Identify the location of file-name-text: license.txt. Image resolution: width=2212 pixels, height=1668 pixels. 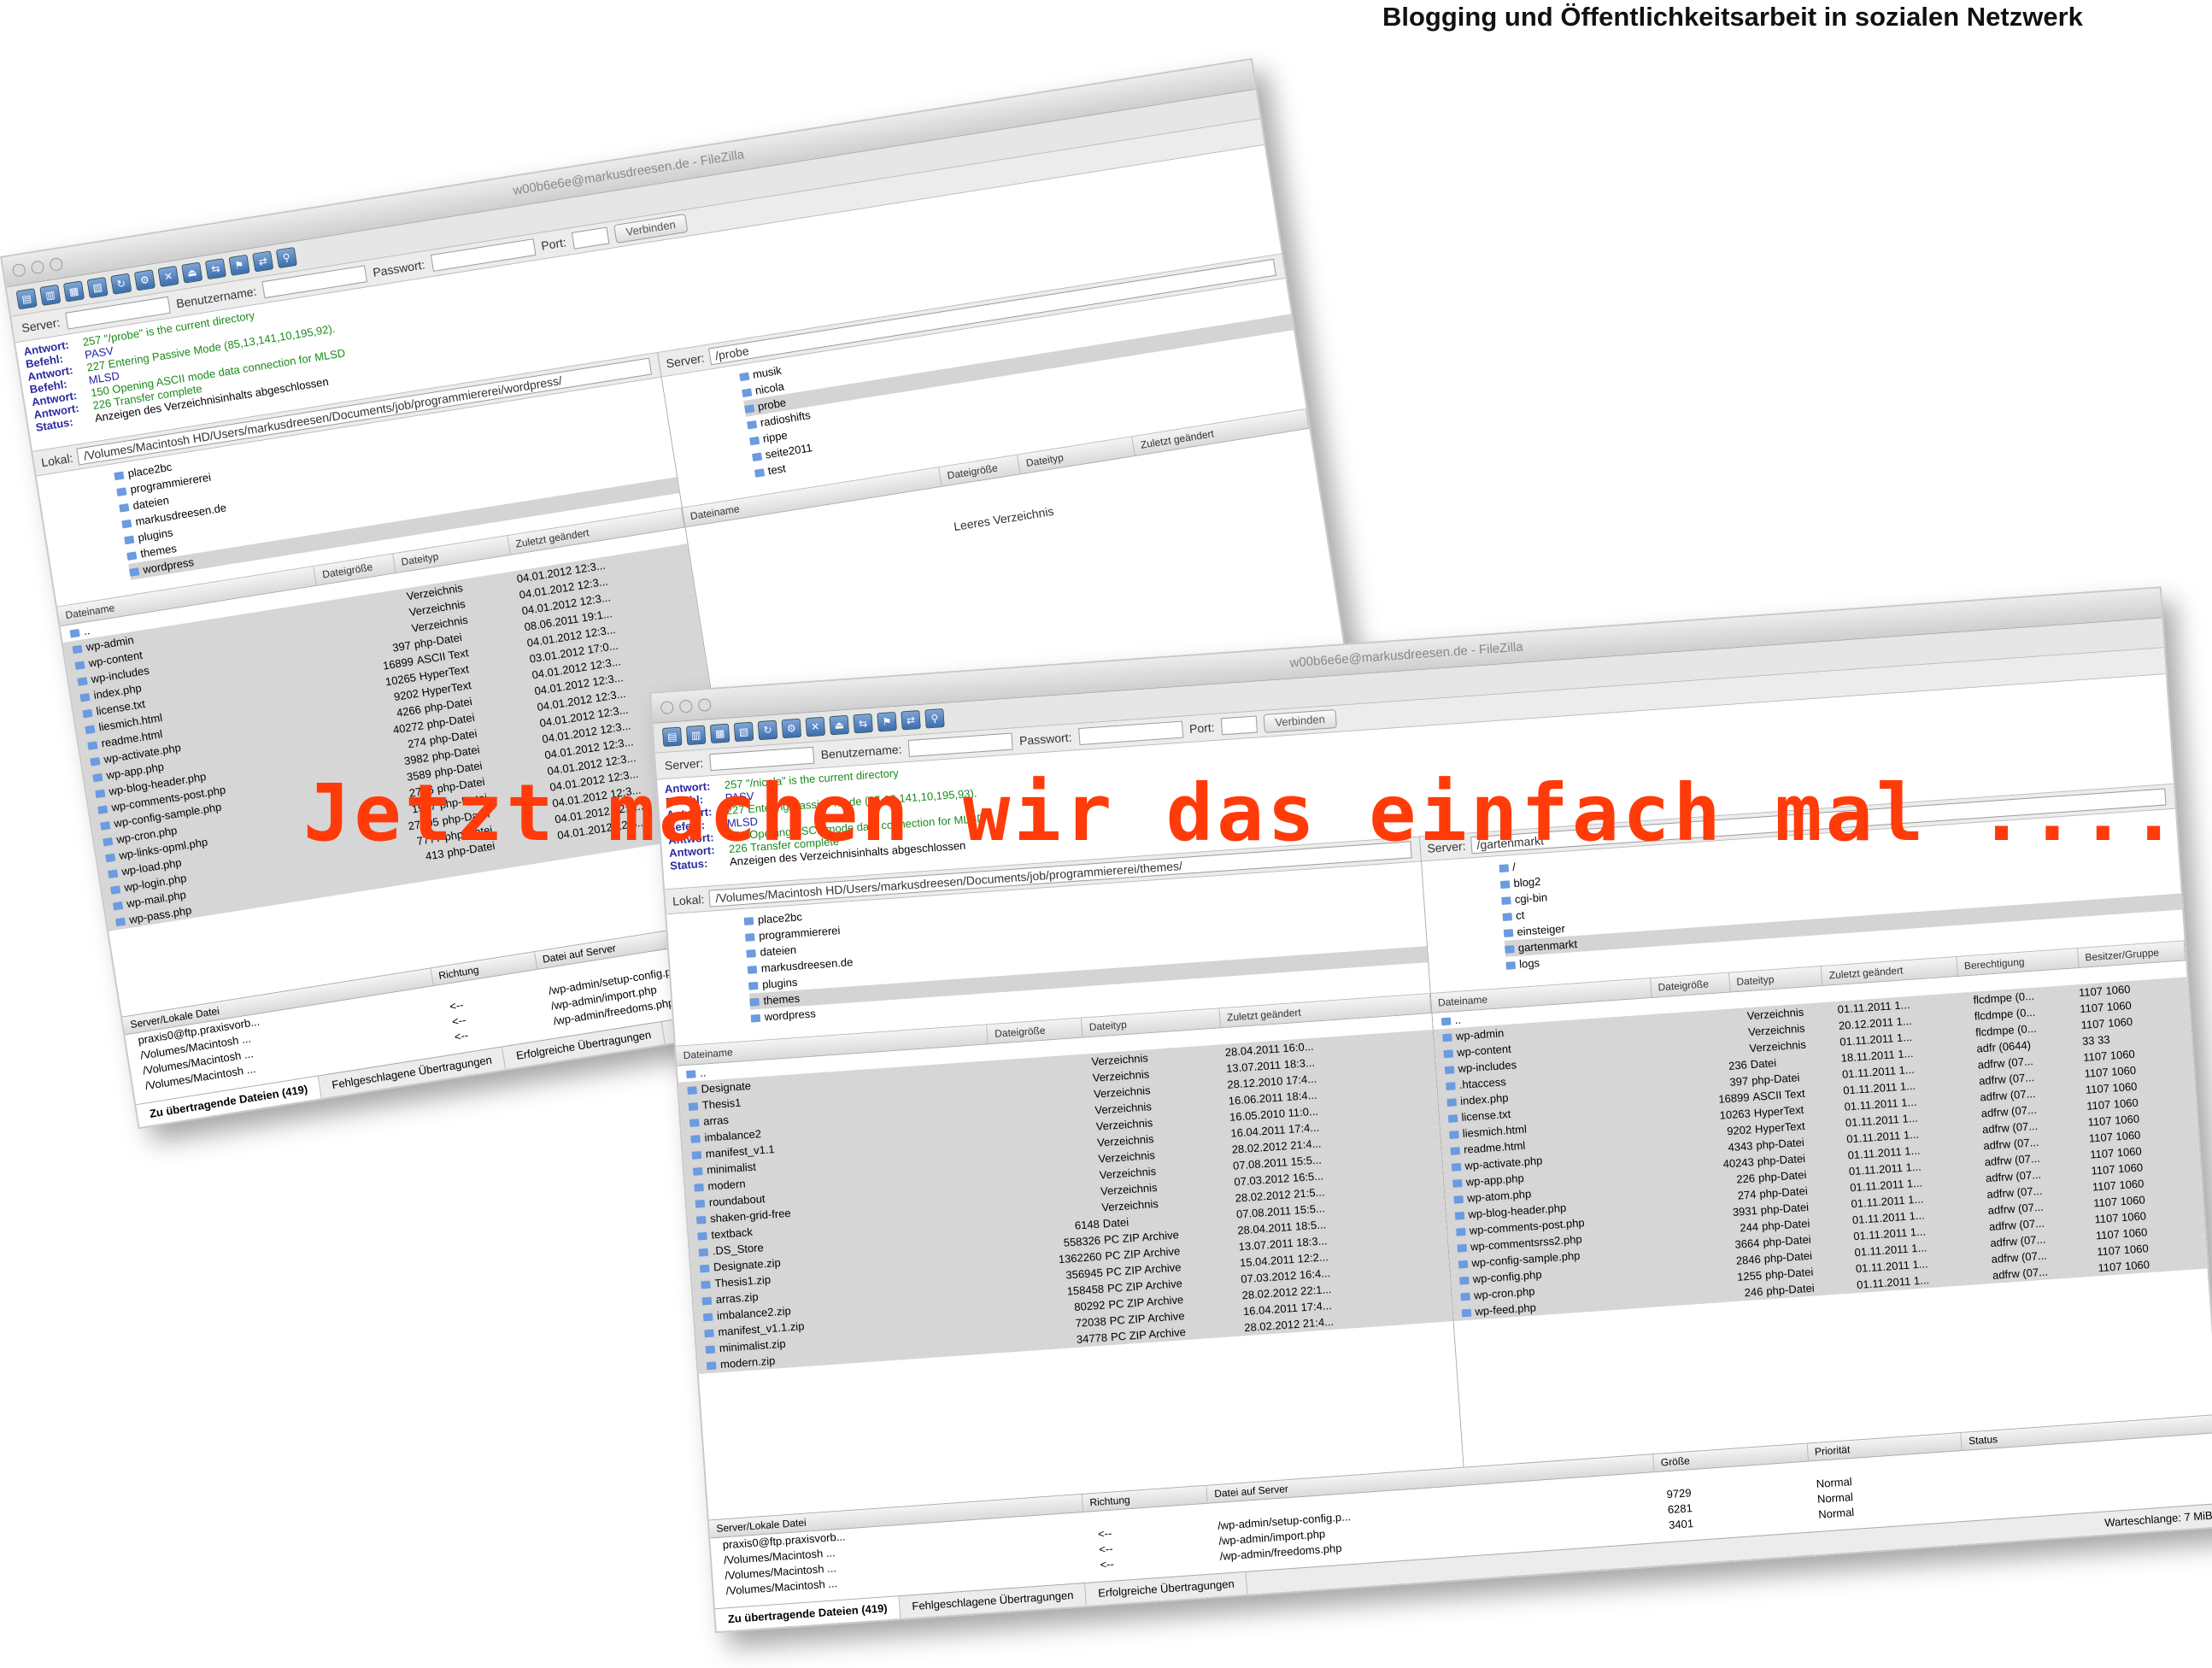
(1485, 1115).